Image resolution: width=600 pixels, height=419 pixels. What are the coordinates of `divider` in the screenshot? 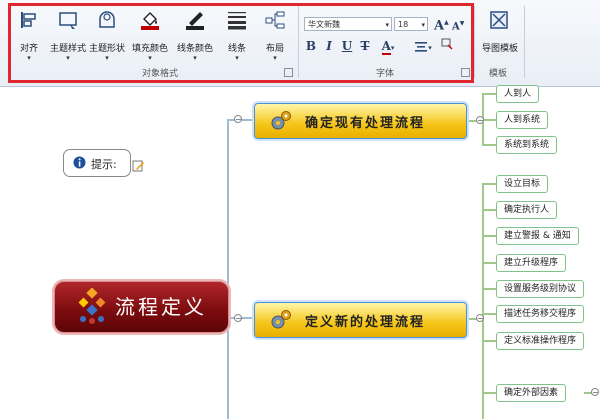 It's located at (524, 42).